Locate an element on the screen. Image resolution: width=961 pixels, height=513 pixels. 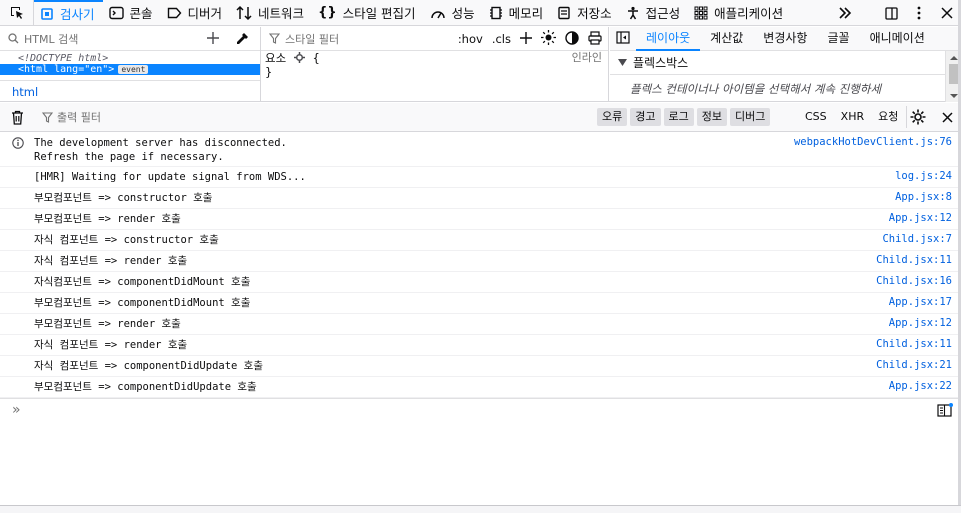
message-text: 자식 컴포넌트 => render 호출 is located at coordinates (111, 261).